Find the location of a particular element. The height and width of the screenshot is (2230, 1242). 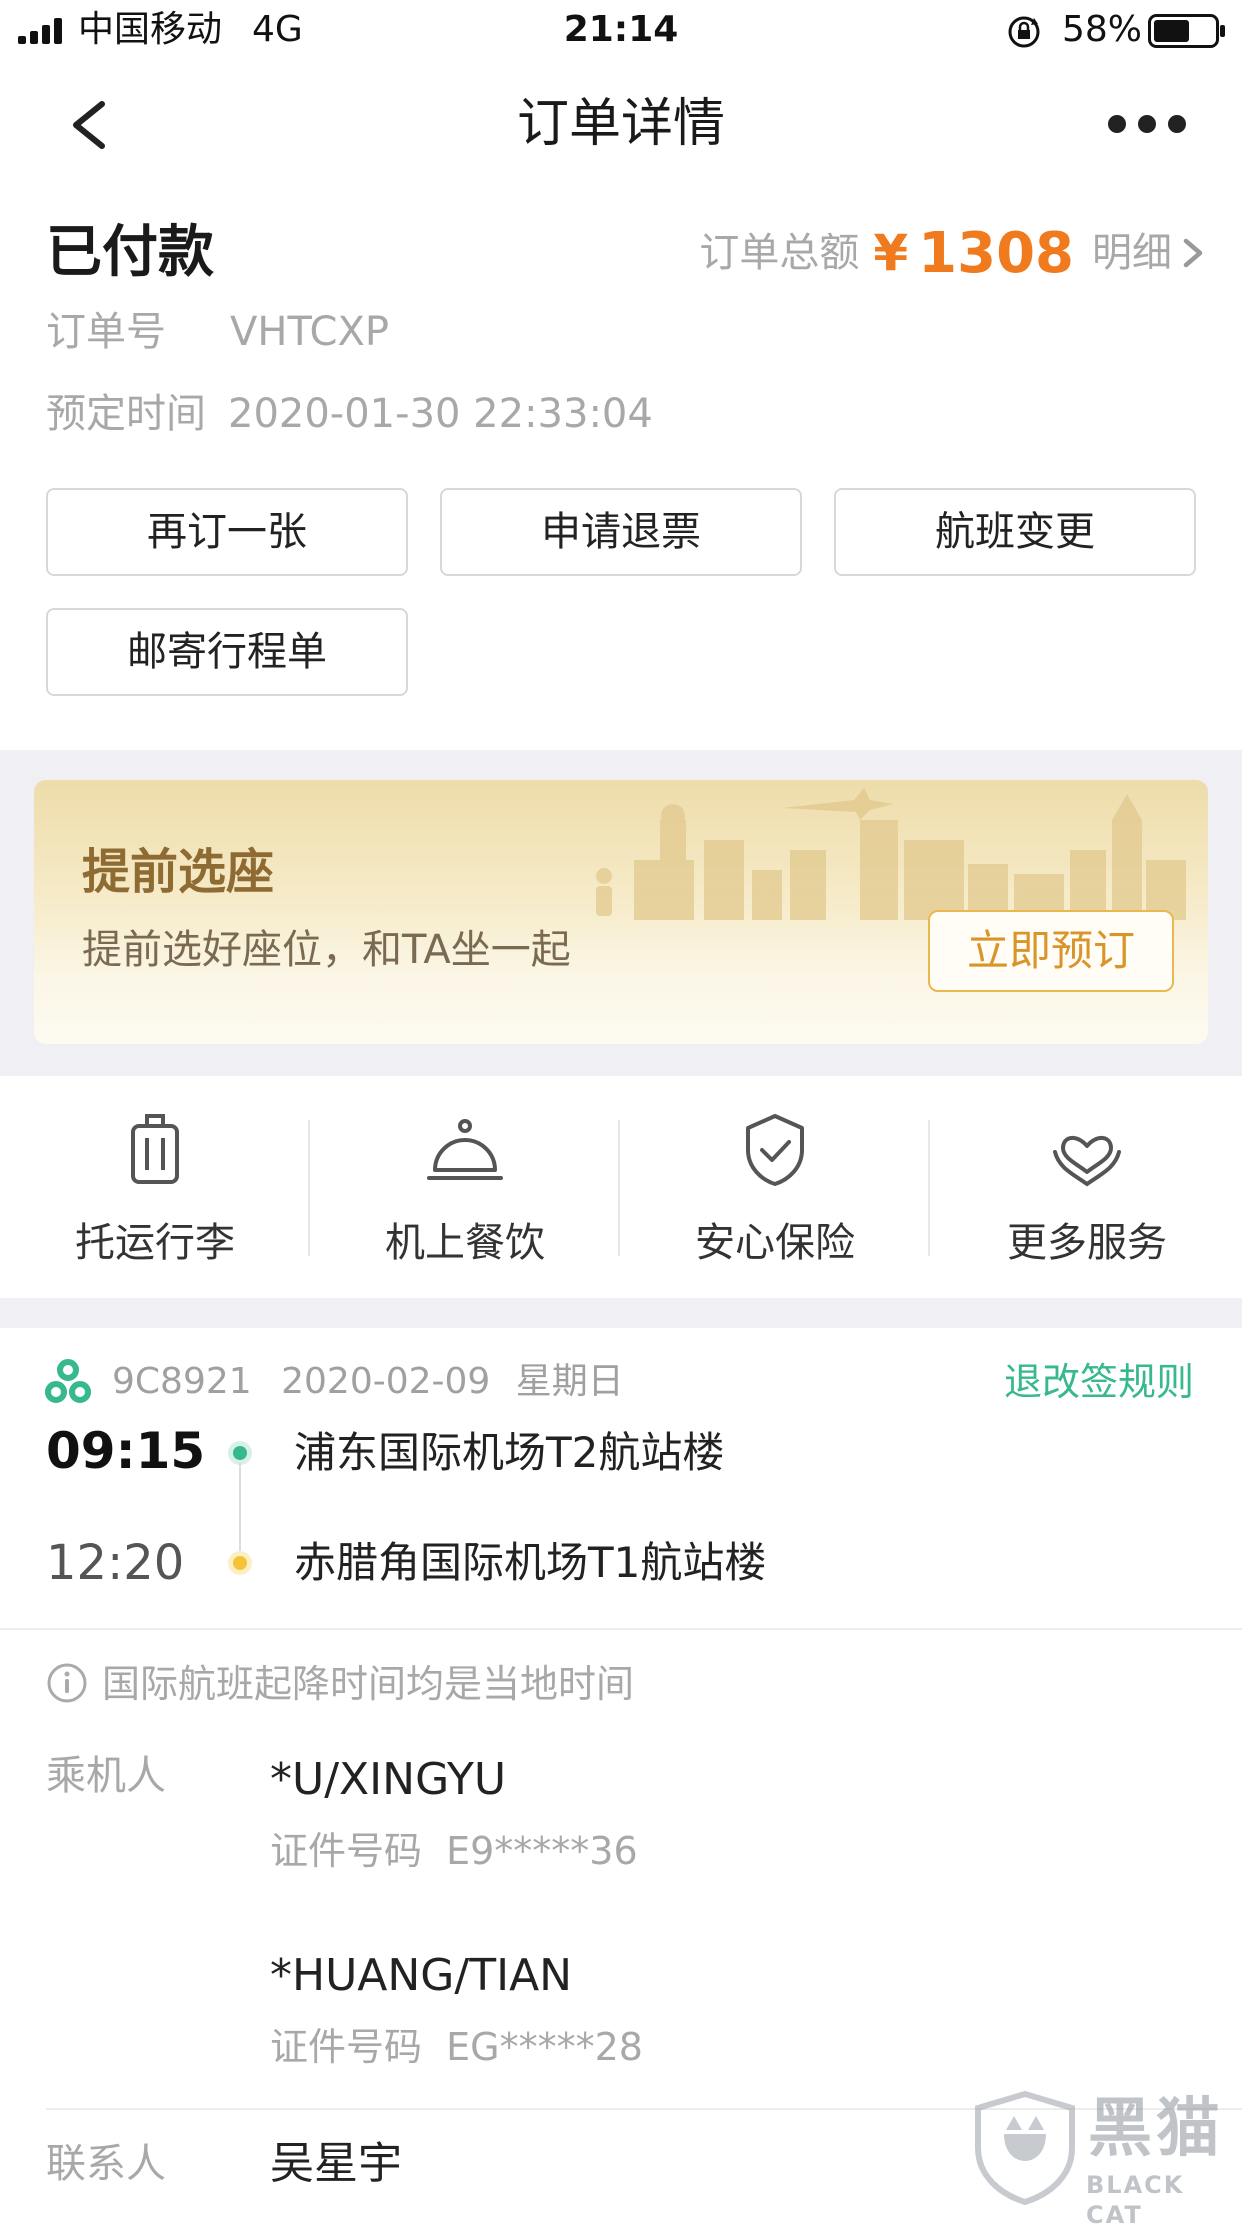

blackcat-watermark: 黑猫 BLACK CAT is located at coordinates (1105, 2159).